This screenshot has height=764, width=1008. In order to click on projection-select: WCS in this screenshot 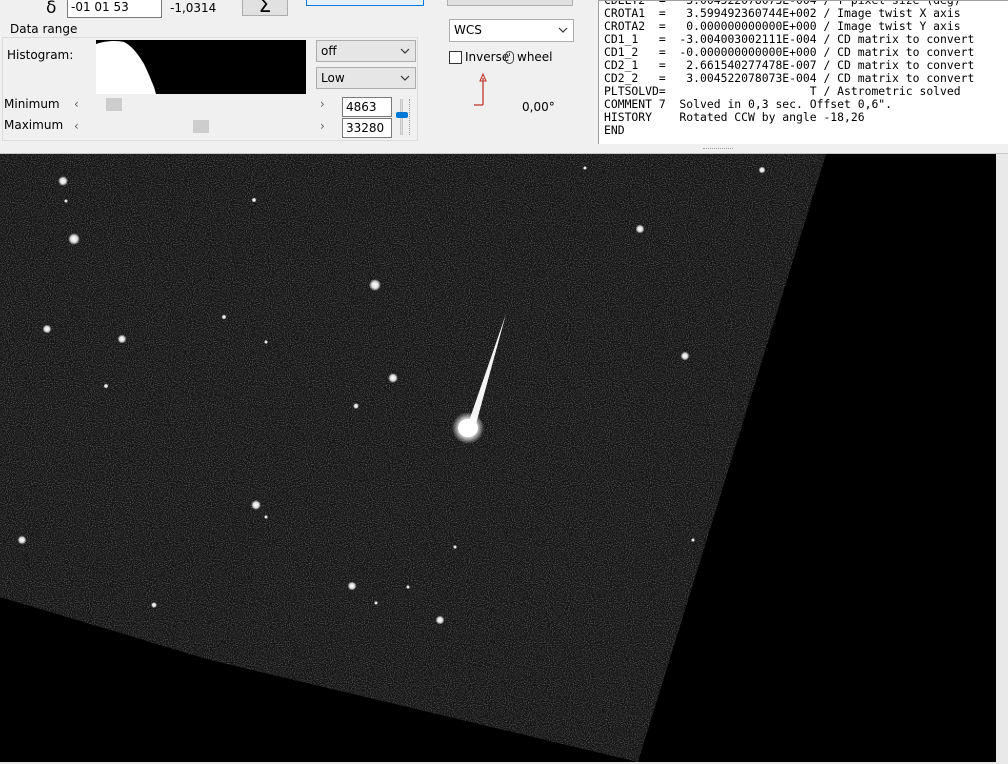, I will do `click(511, 30)`.